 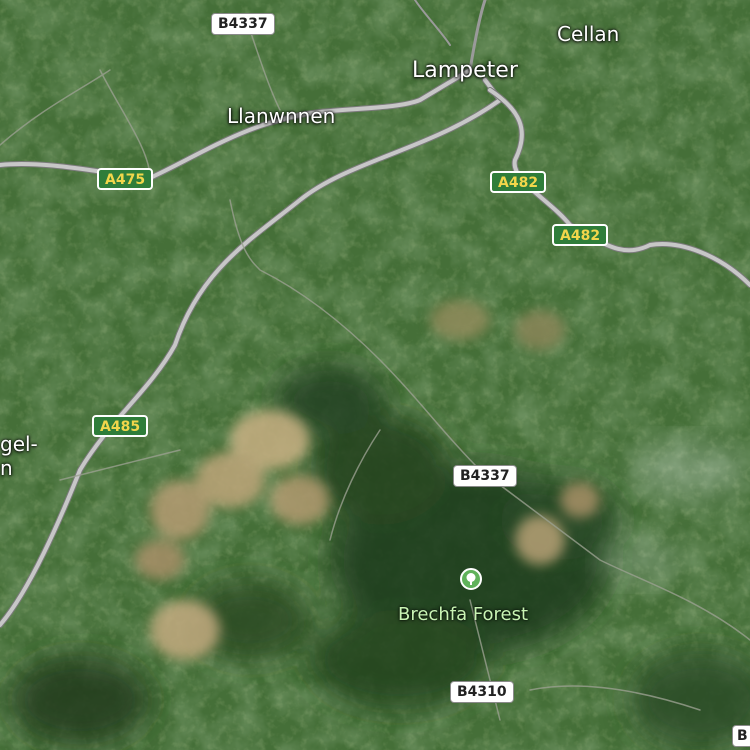 What do you see at coordinates (463, 614) in the screenshot?
I see `poi-label-brechfa-forest: Brechfa Forest` at bounding box center [463, 614].